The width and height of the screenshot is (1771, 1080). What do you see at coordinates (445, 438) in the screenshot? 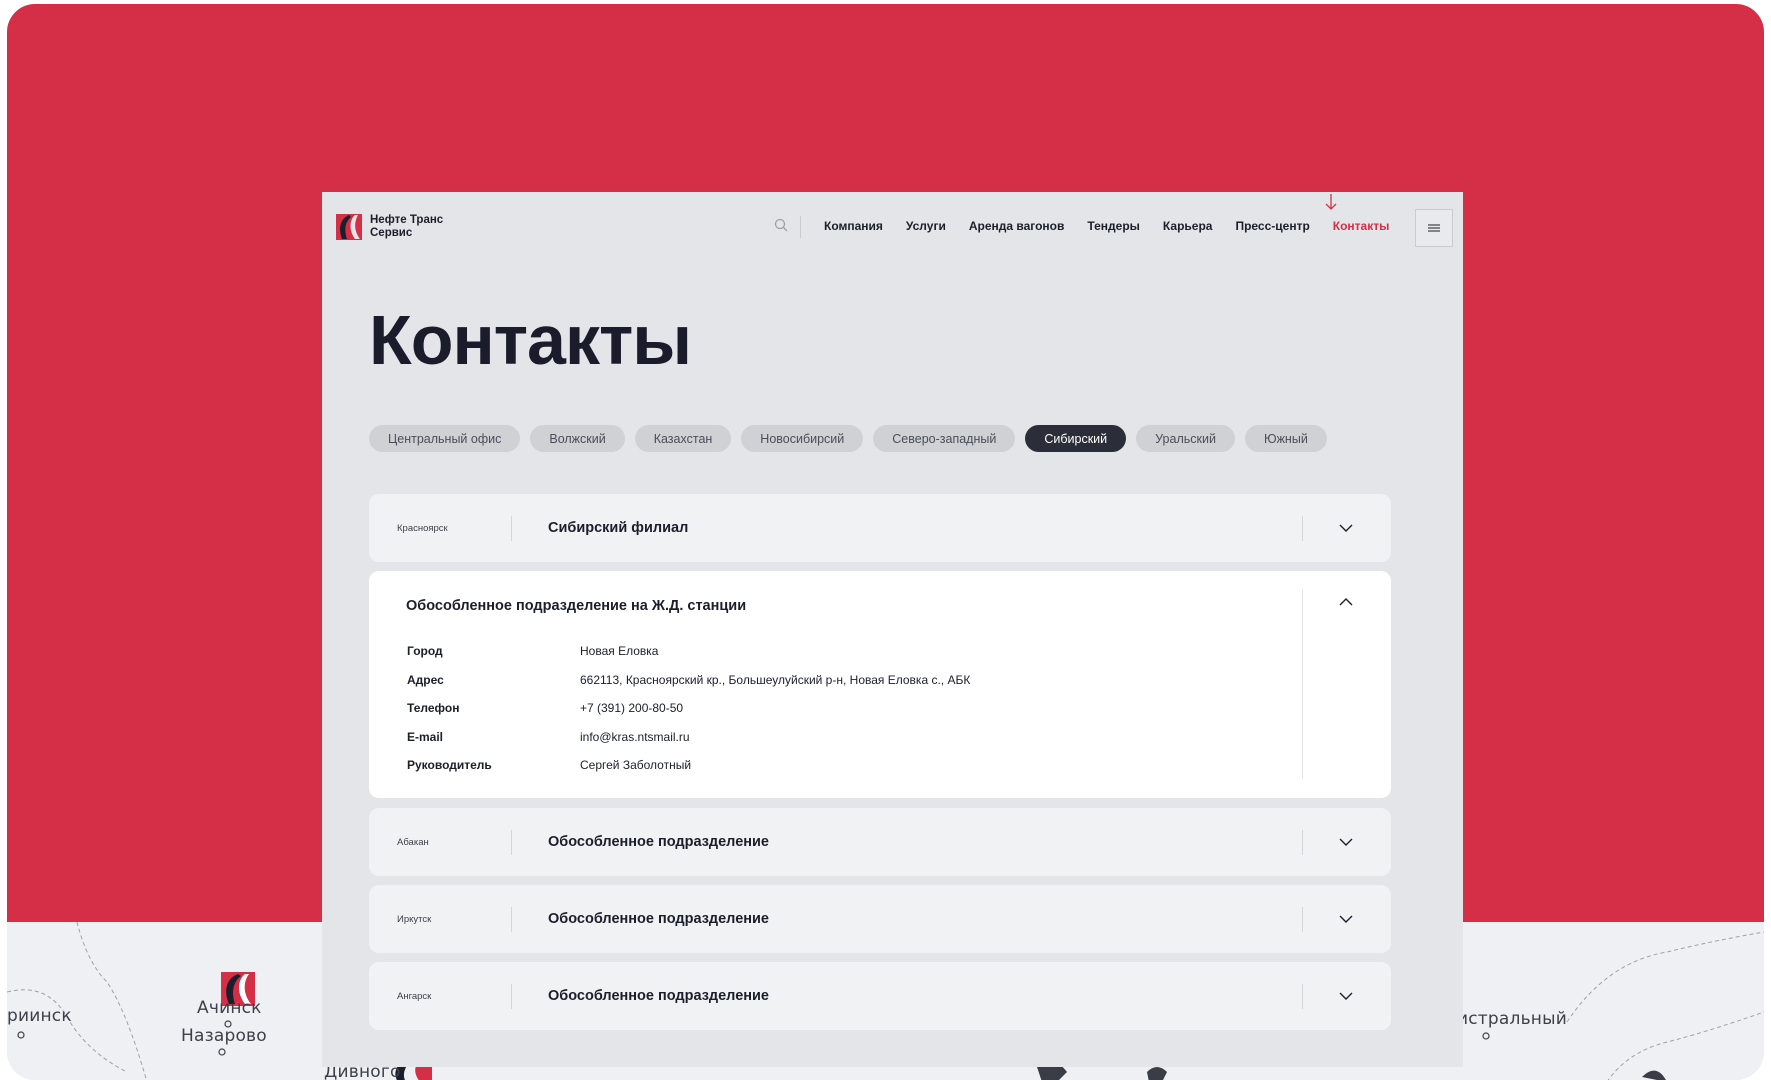
I see `tab-central-office: Центральный офис` at bounding box center [445, 438].